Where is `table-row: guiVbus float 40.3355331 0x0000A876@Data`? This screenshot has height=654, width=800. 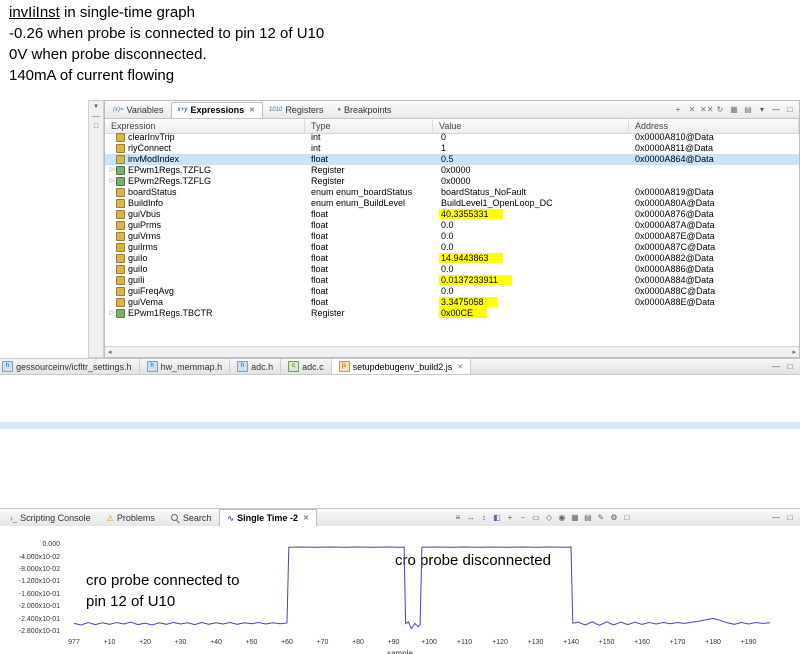
table-row: guiVbus float 40.3355331 0x0000A876@Data is located at coordinates (452, 214).